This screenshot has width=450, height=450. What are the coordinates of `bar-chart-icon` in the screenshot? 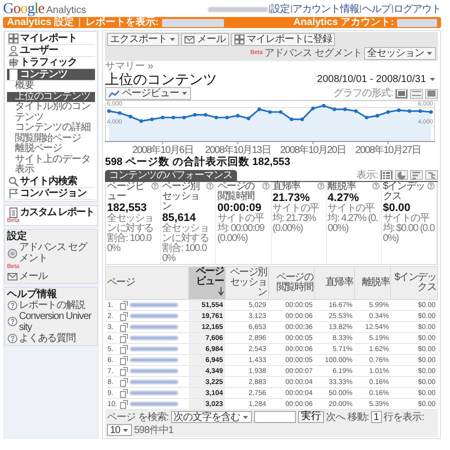 It's located at (416, 175).